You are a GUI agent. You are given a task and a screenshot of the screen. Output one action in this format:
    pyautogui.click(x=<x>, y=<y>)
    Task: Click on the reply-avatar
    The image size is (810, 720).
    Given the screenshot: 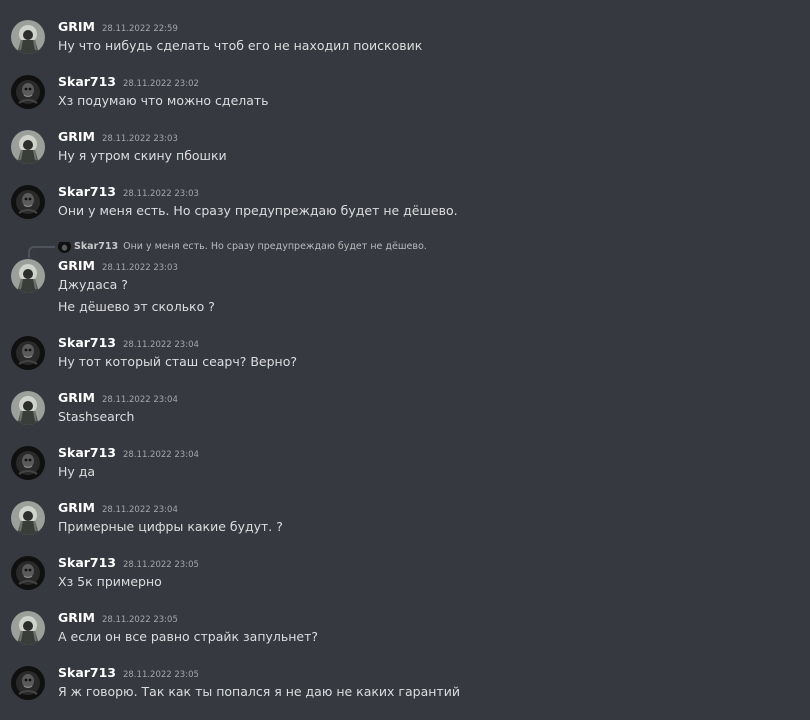 What is the action you would take?
    pyautogui.click(x=64, y=246)
    